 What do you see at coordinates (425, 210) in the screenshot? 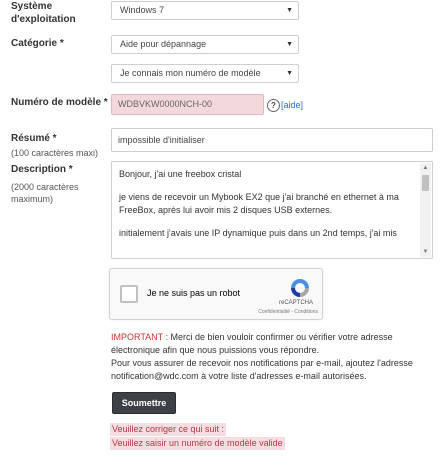
I see `textarea-scrollbar: ▲ ▼` at bounding box center [425, 210].